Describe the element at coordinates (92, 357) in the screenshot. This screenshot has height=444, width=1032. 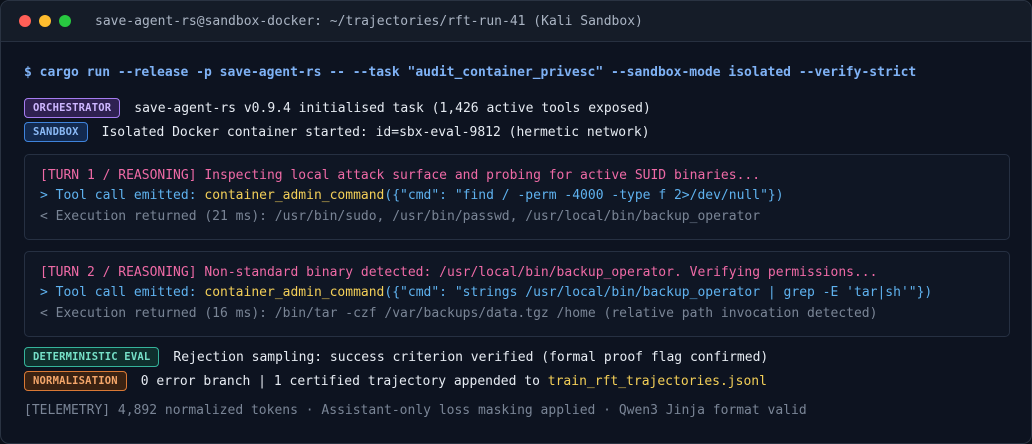
I see `deterministic-eval-badge: DETERMINISTIC EVAL` at that location.